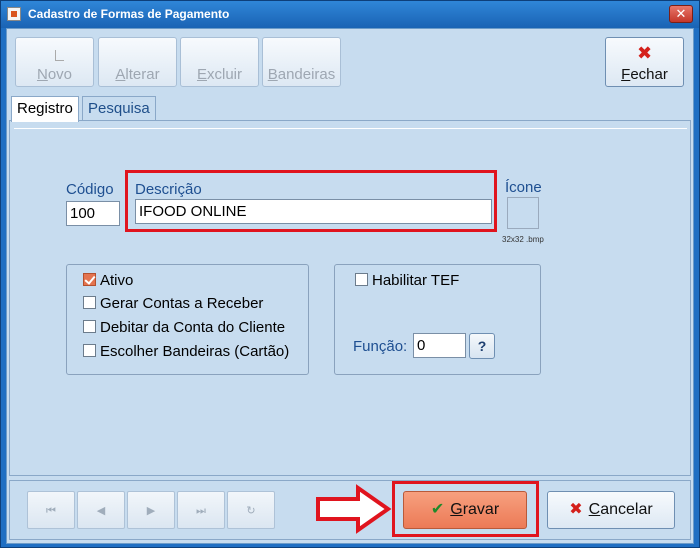 Image resolution: width=700 pixels, height=548 pixels. What do you see at coordinates (272, 74) in the screenshot?
I see `bandeiras-mnemonic: B` at bounding box center [272, 74].